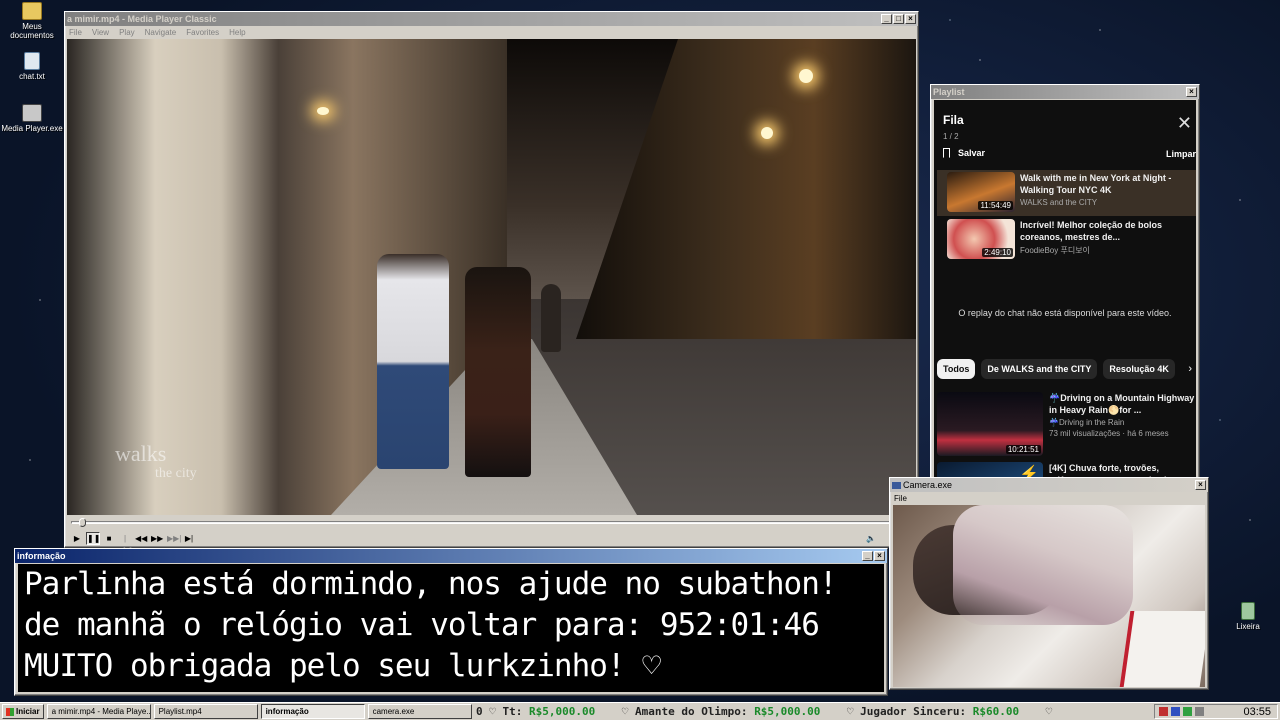 The width and height of the screenshot is (1280, 720). Describe the element at coordinates (189, 538) in the screenshot. I see `frame-step-button: ▶|` at that location.